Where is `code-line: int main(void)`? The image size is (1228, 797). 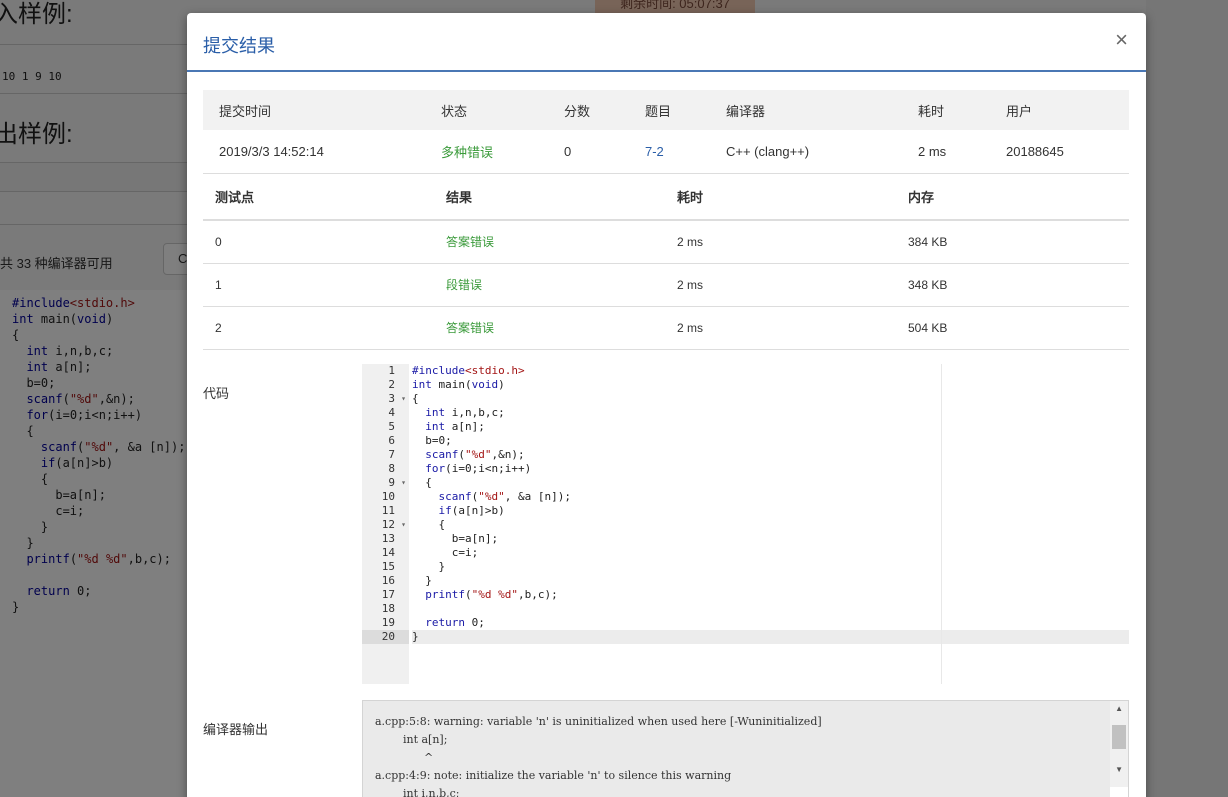 code-line: int main(void) is located at coordinates (458, 384).